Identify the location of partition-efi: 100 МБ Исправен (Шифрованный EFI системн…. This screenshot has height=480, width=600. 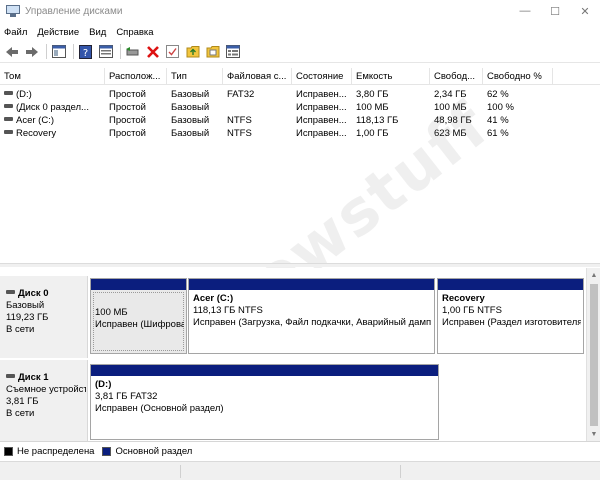
(138, 316).